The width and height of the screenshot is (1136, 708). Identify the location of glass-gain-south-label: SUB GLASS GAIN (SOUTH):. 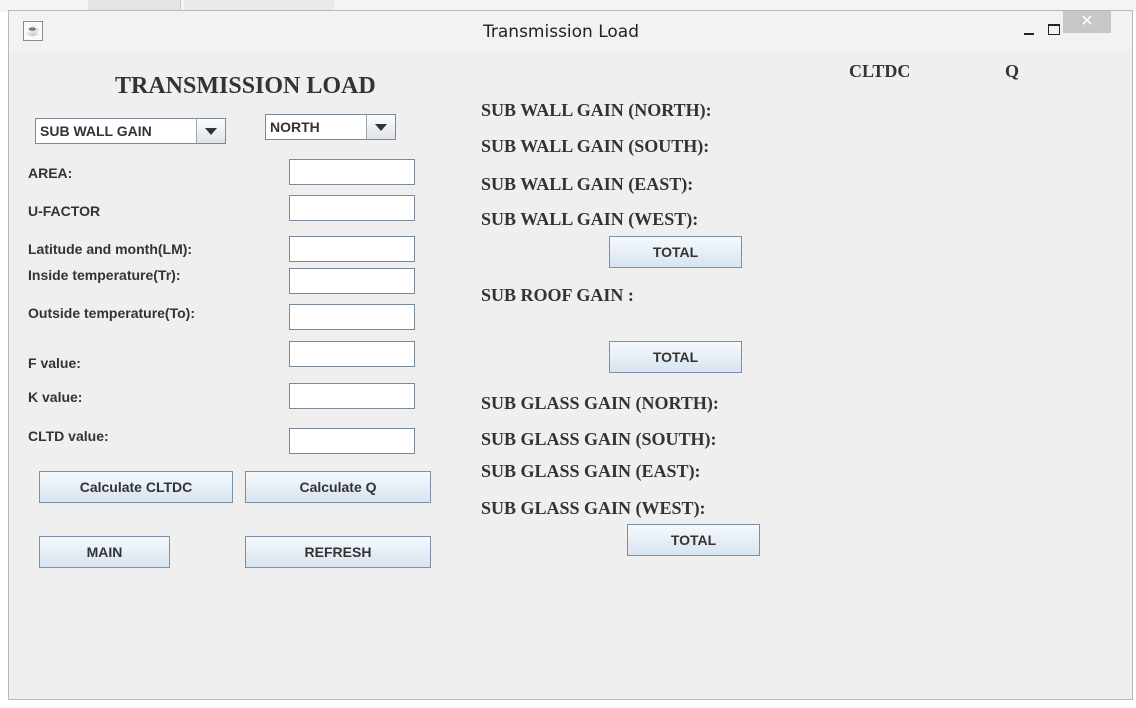
(599, 439).